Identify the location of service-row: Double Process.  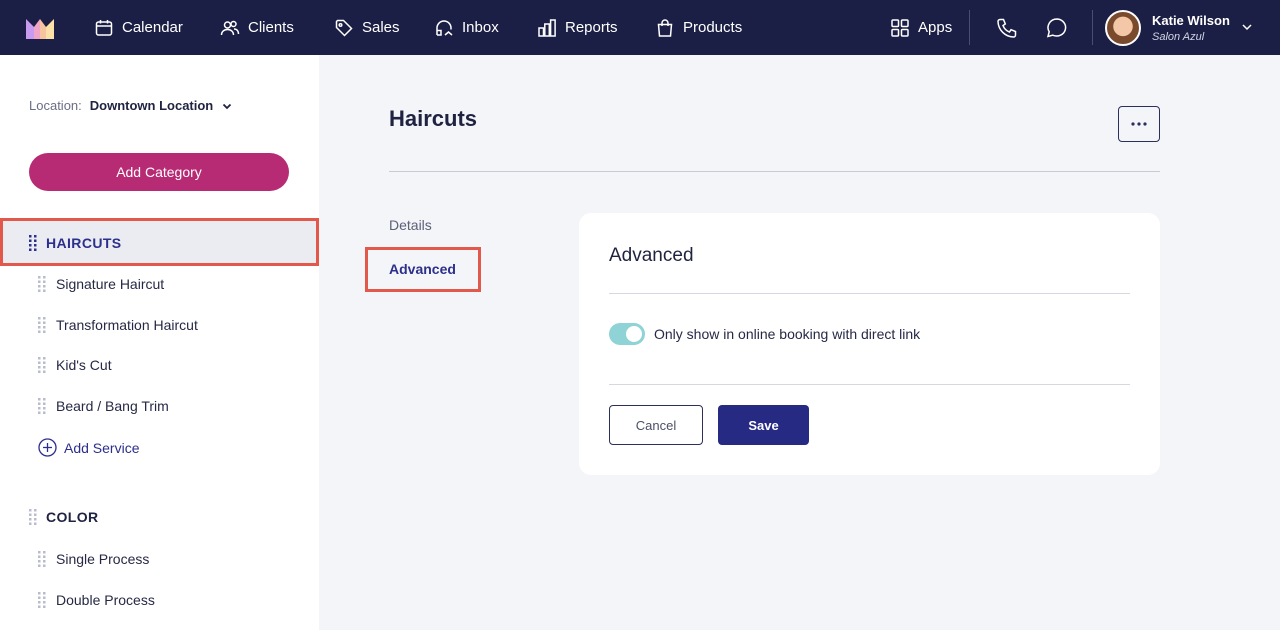
(96, 600).